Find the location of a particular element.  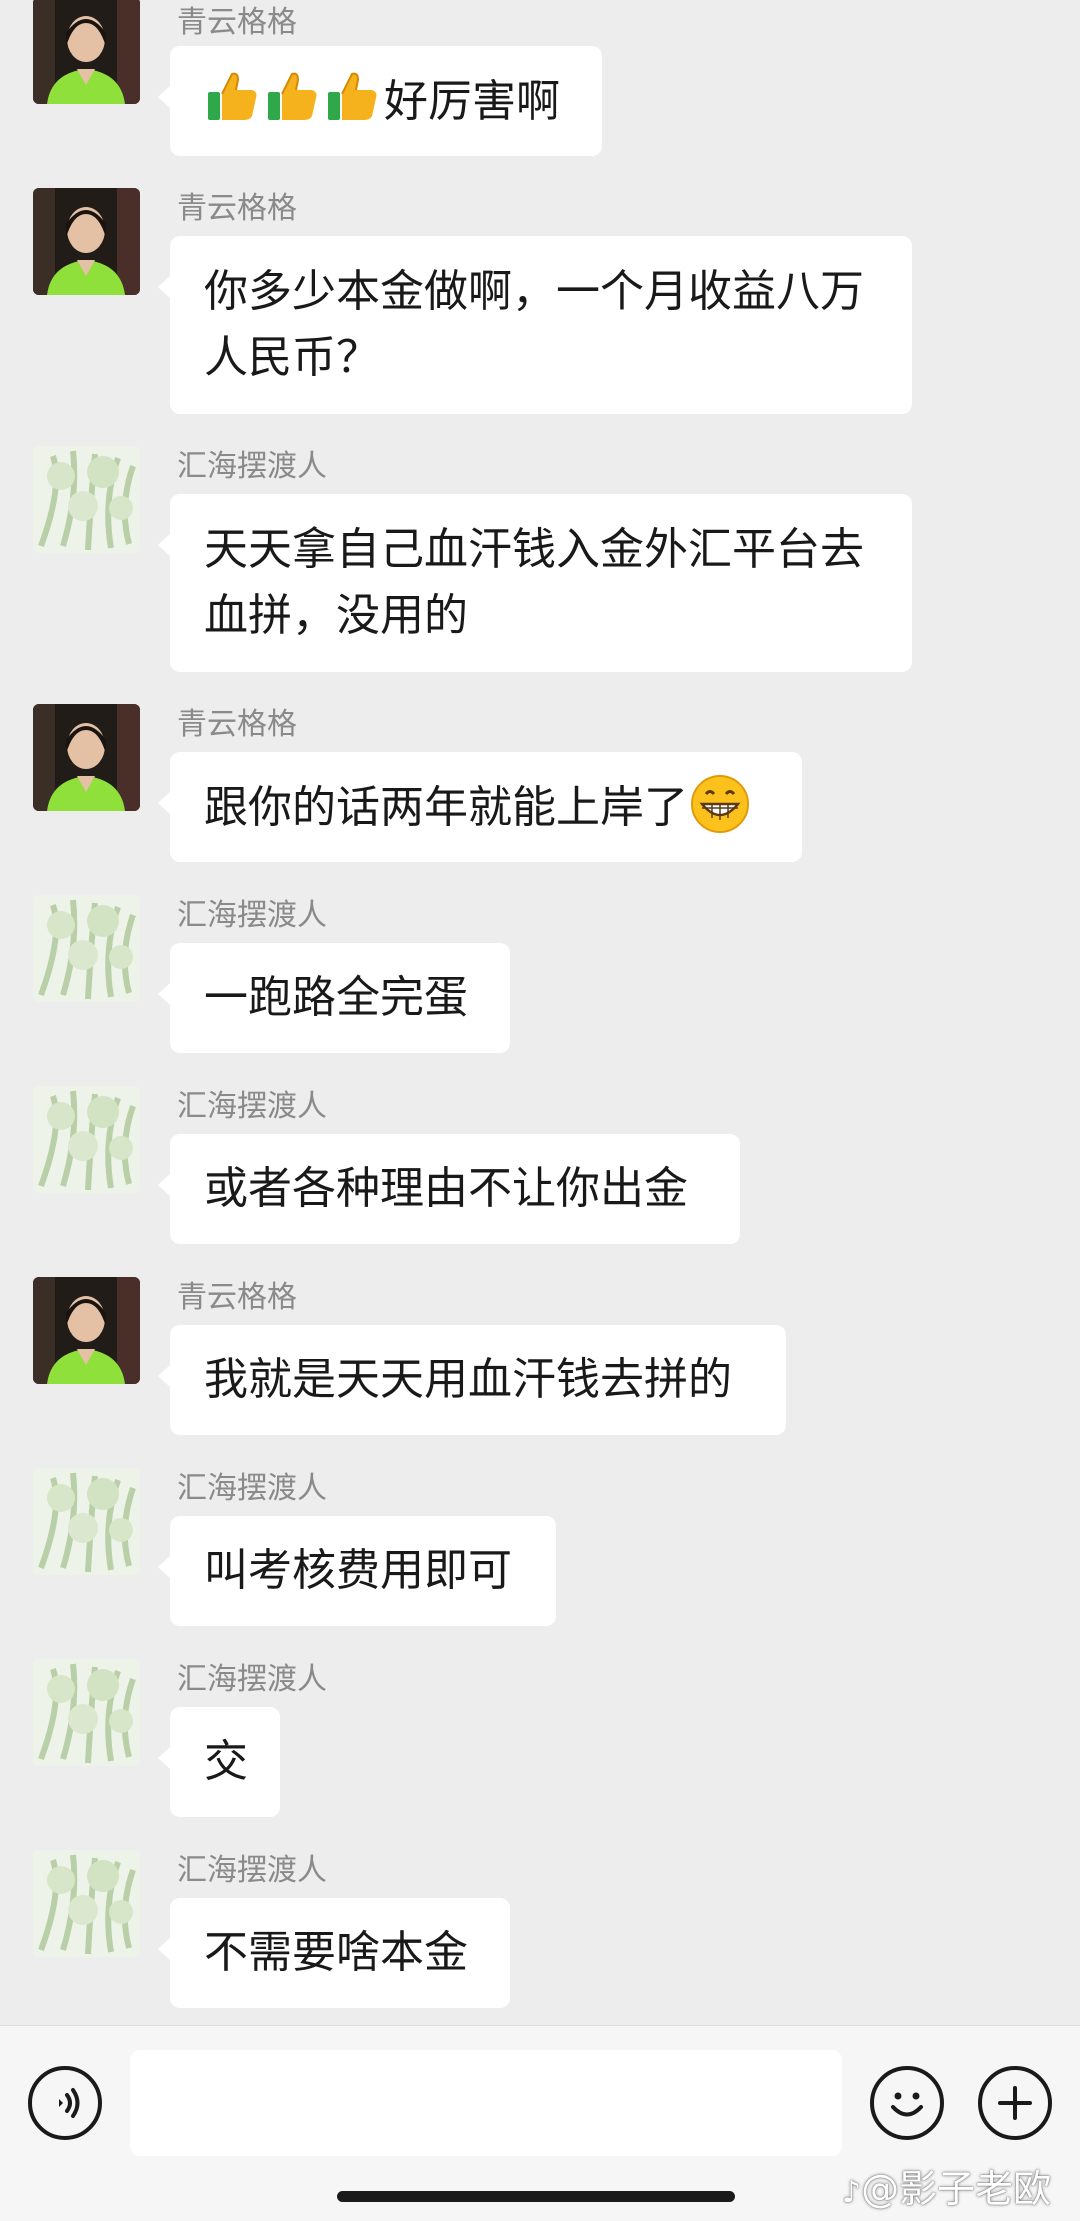

emoji-icon is located at coordinates (907, 2104).